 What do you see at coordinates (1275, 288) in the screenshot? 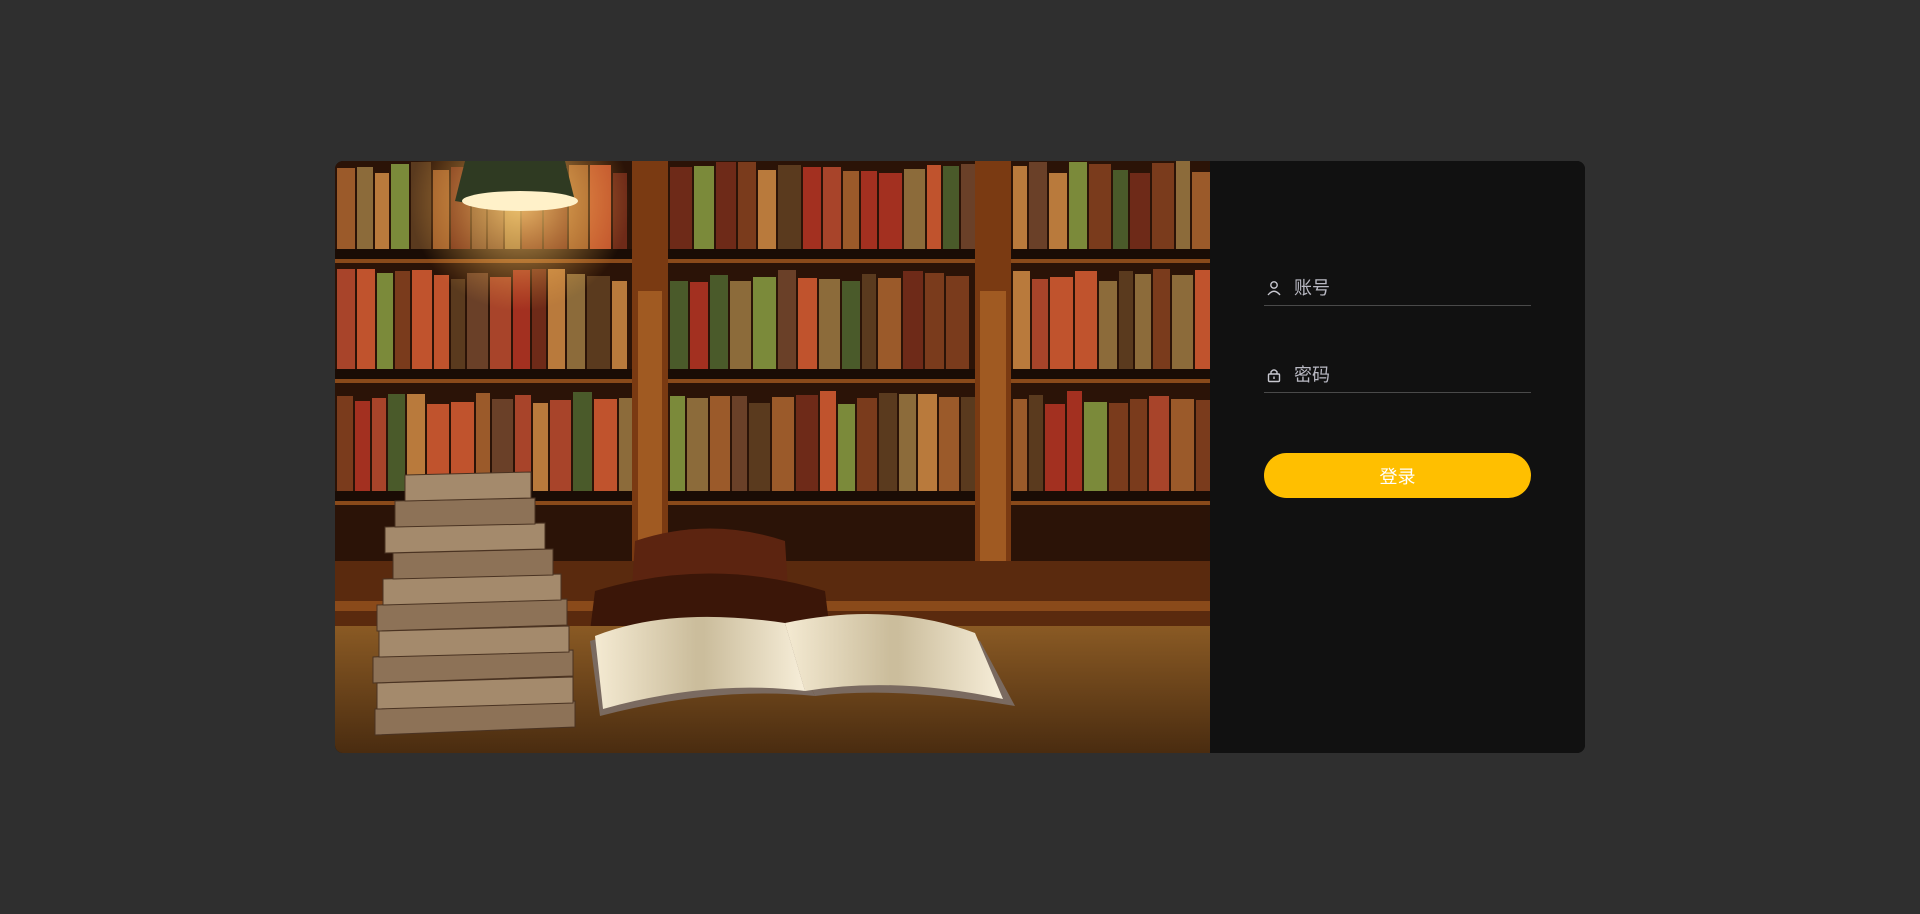
I see `user-icon` at bounding box center [1275, 288].